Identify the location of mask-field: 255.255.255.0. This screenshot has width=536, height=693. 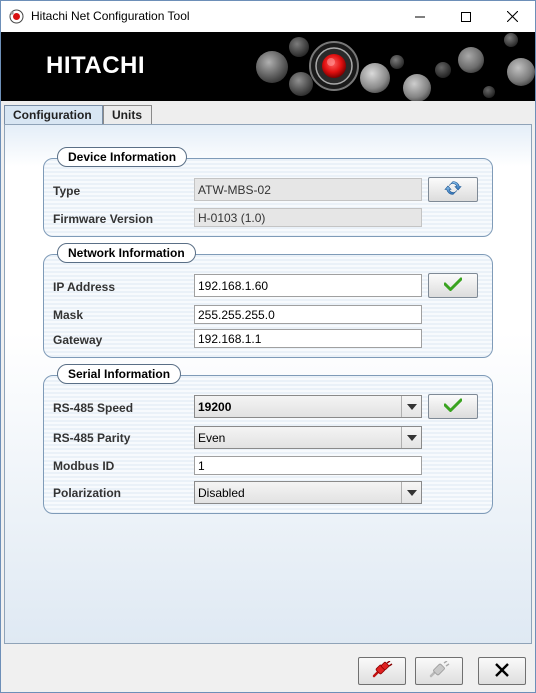
(308, 314).